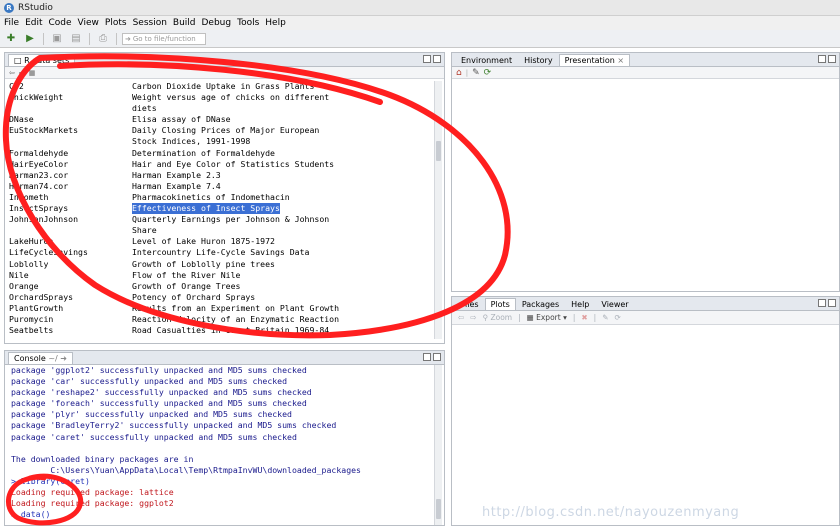  I want to click on remove-plot-icon: ✖, so click(584, 317).